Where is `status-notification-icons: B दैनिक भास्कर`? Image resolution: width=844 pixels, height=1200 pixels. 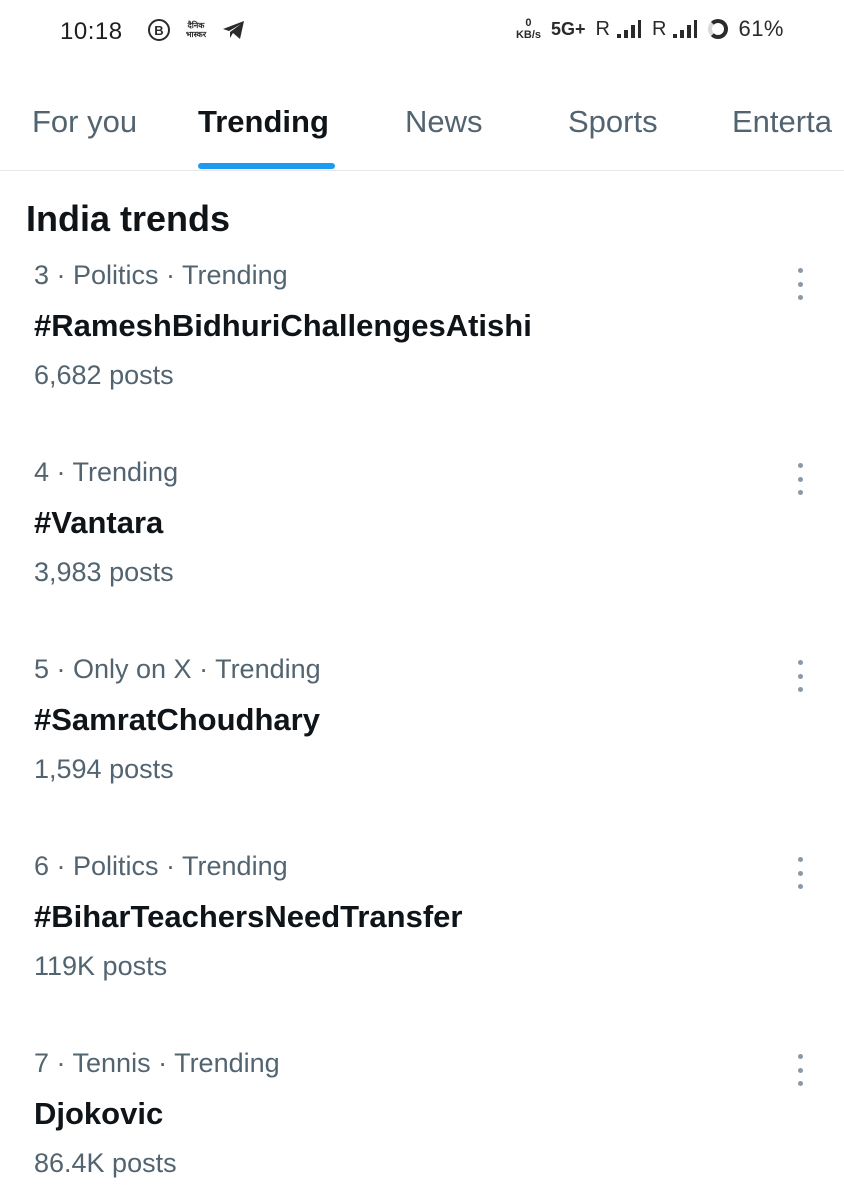
status-notification-icons: B दैनिक भास्कर is located at coordinates (197, 30).